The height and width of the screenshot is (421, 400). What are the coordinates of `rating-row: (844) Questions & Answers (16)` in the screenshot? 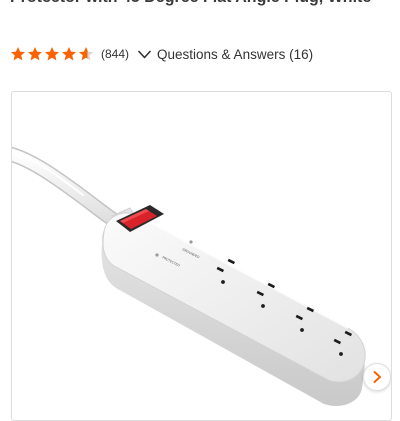 It's located at (161, 54).